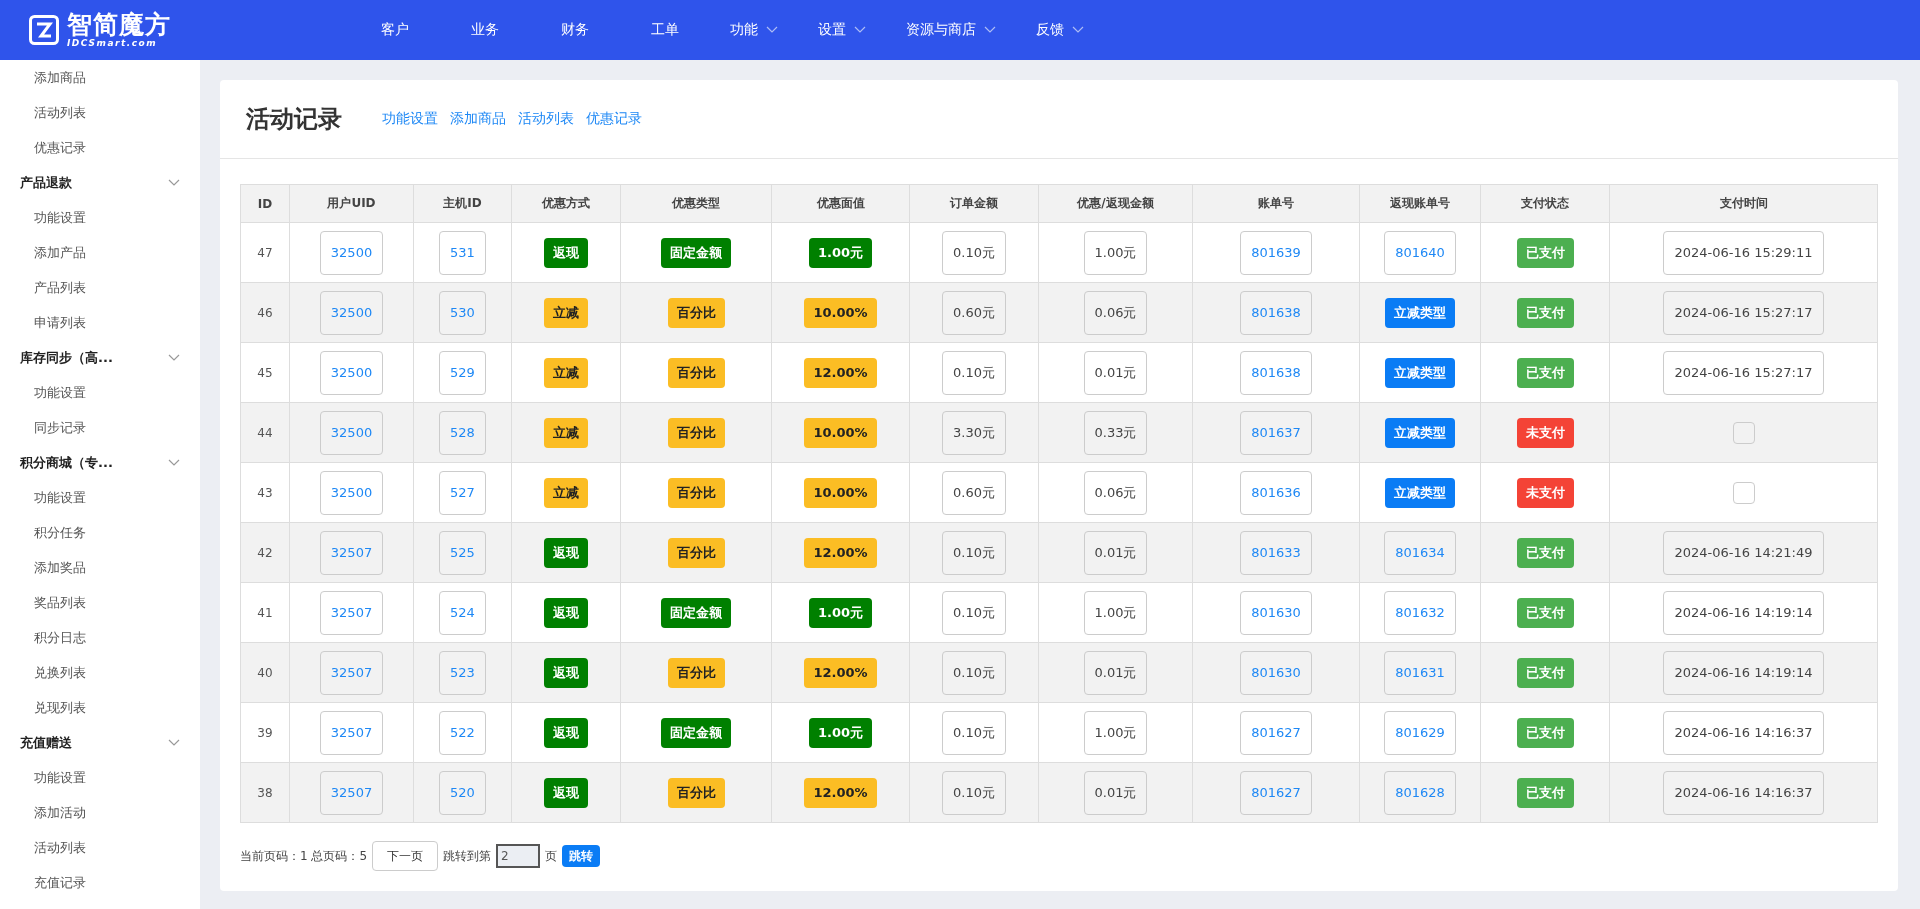 The image size is (1920, 909). What do you see at coordinates (1420, 612) in the screenshot?
I see `cashback-bill-link: 801632` at bounding box center [1420, 612].